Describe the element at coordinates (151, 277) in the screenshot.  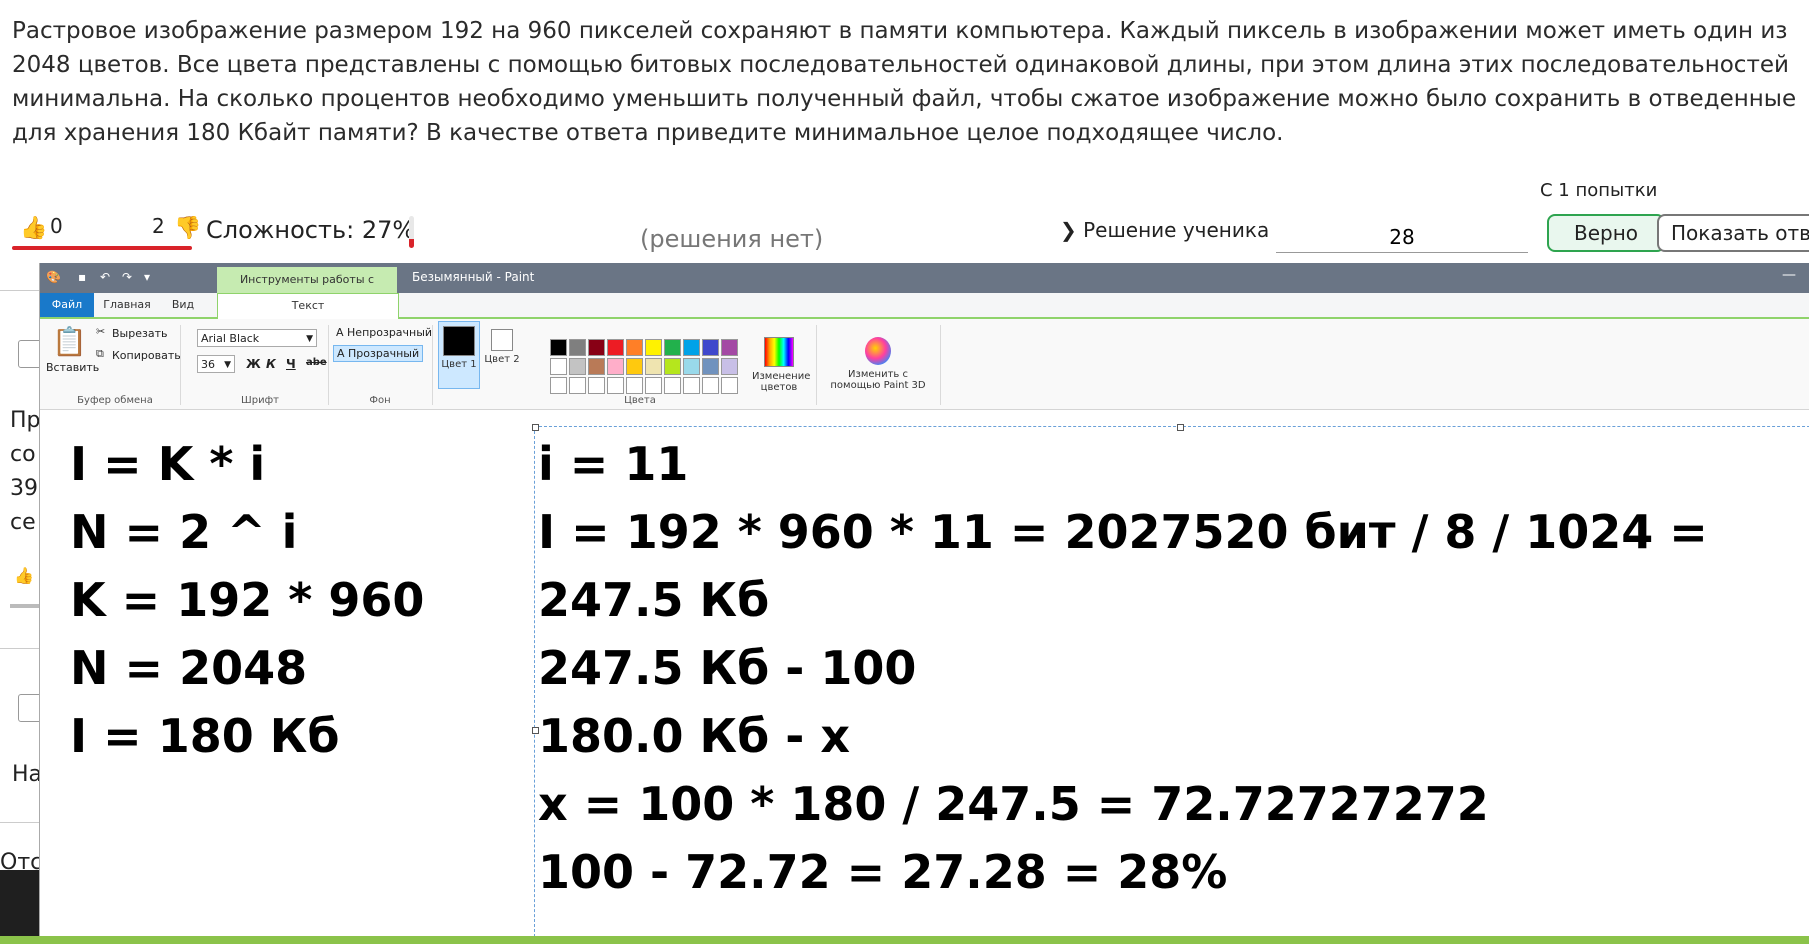
I see `customize-toolbar-icon: ▾` at that location.